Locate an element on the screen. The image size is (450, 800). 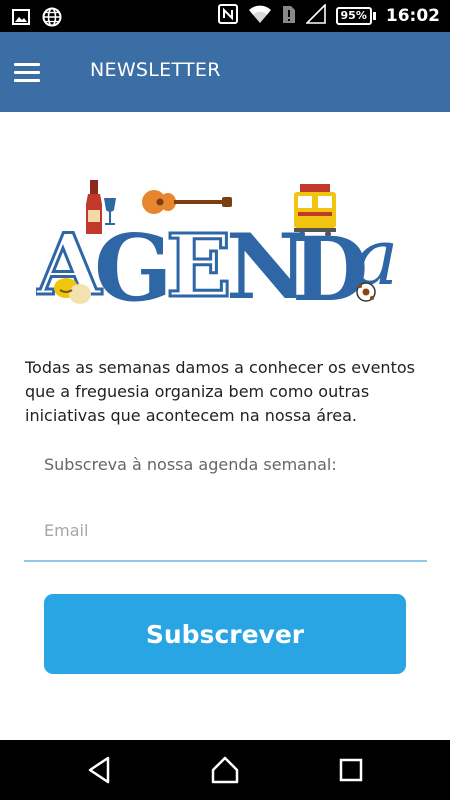
svg-text: E is located at coordinates (199, 266).